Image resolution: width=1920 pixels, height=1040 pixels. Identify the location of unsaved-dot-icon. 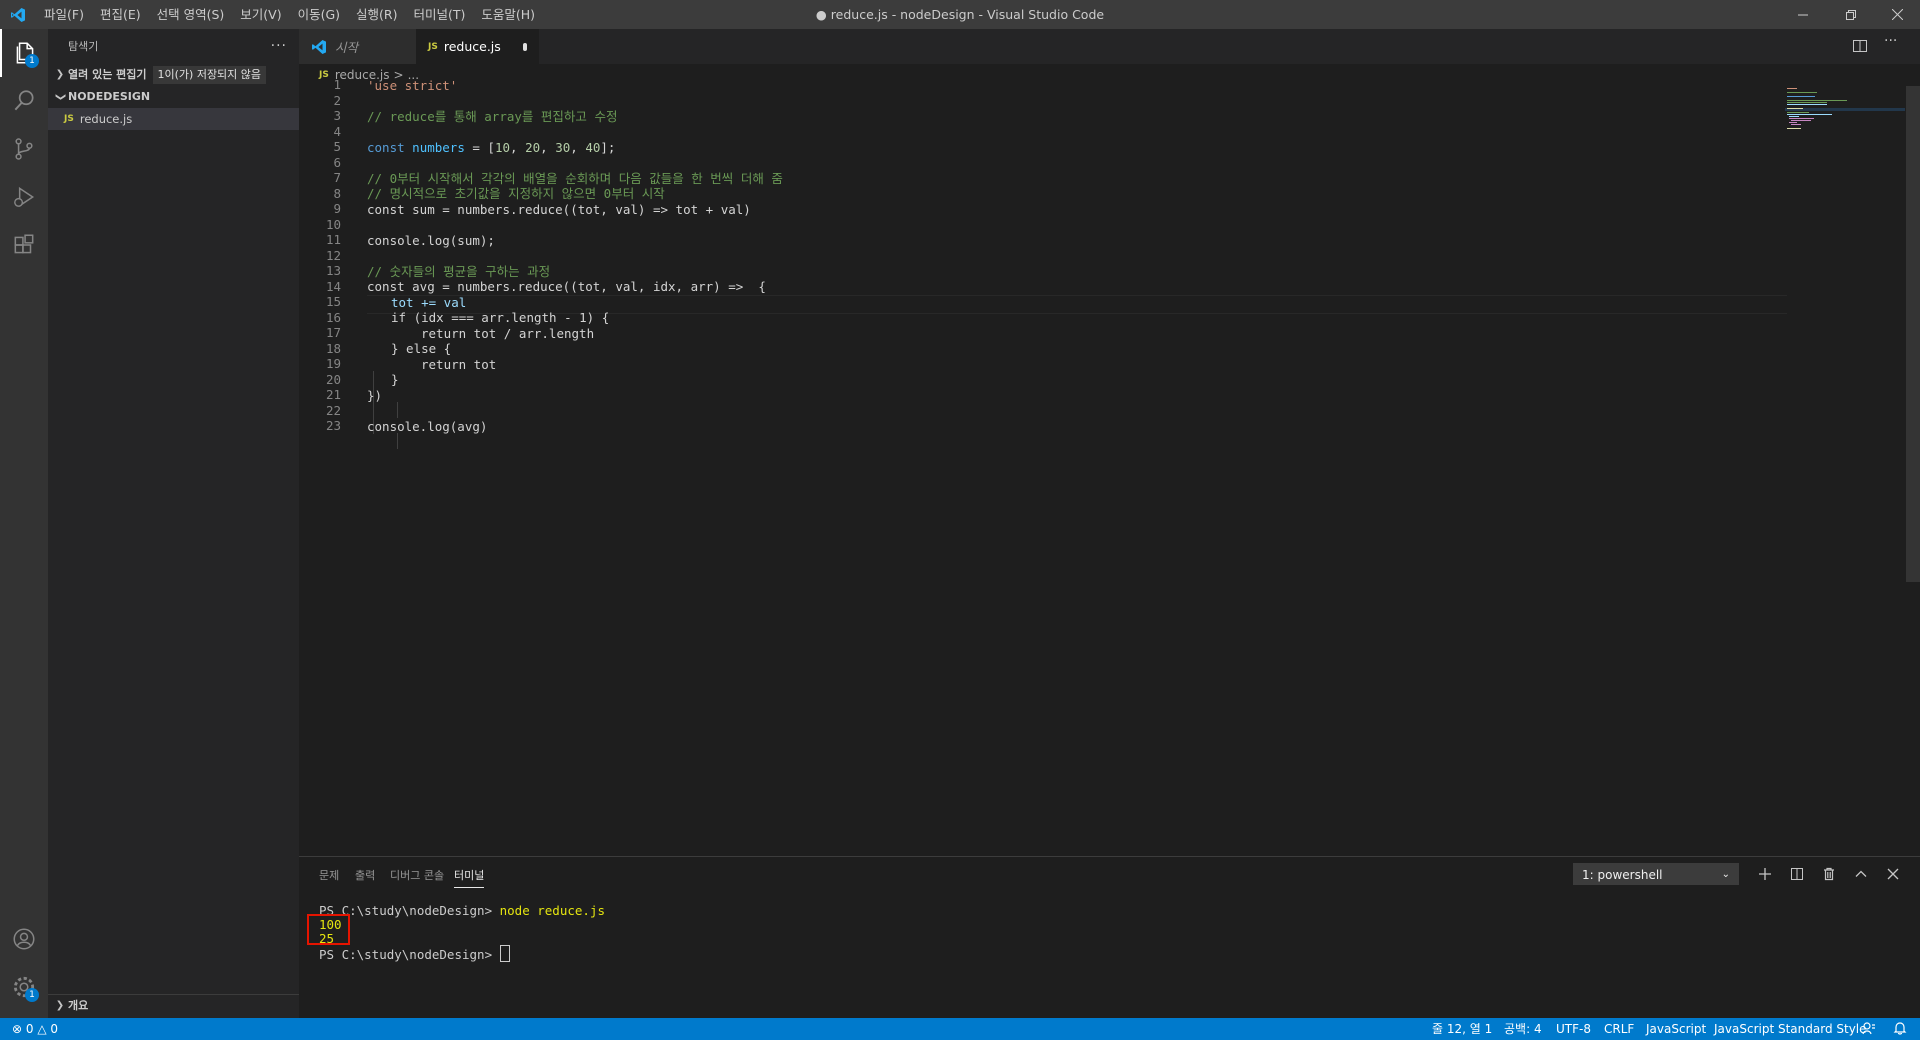
(524, 46).